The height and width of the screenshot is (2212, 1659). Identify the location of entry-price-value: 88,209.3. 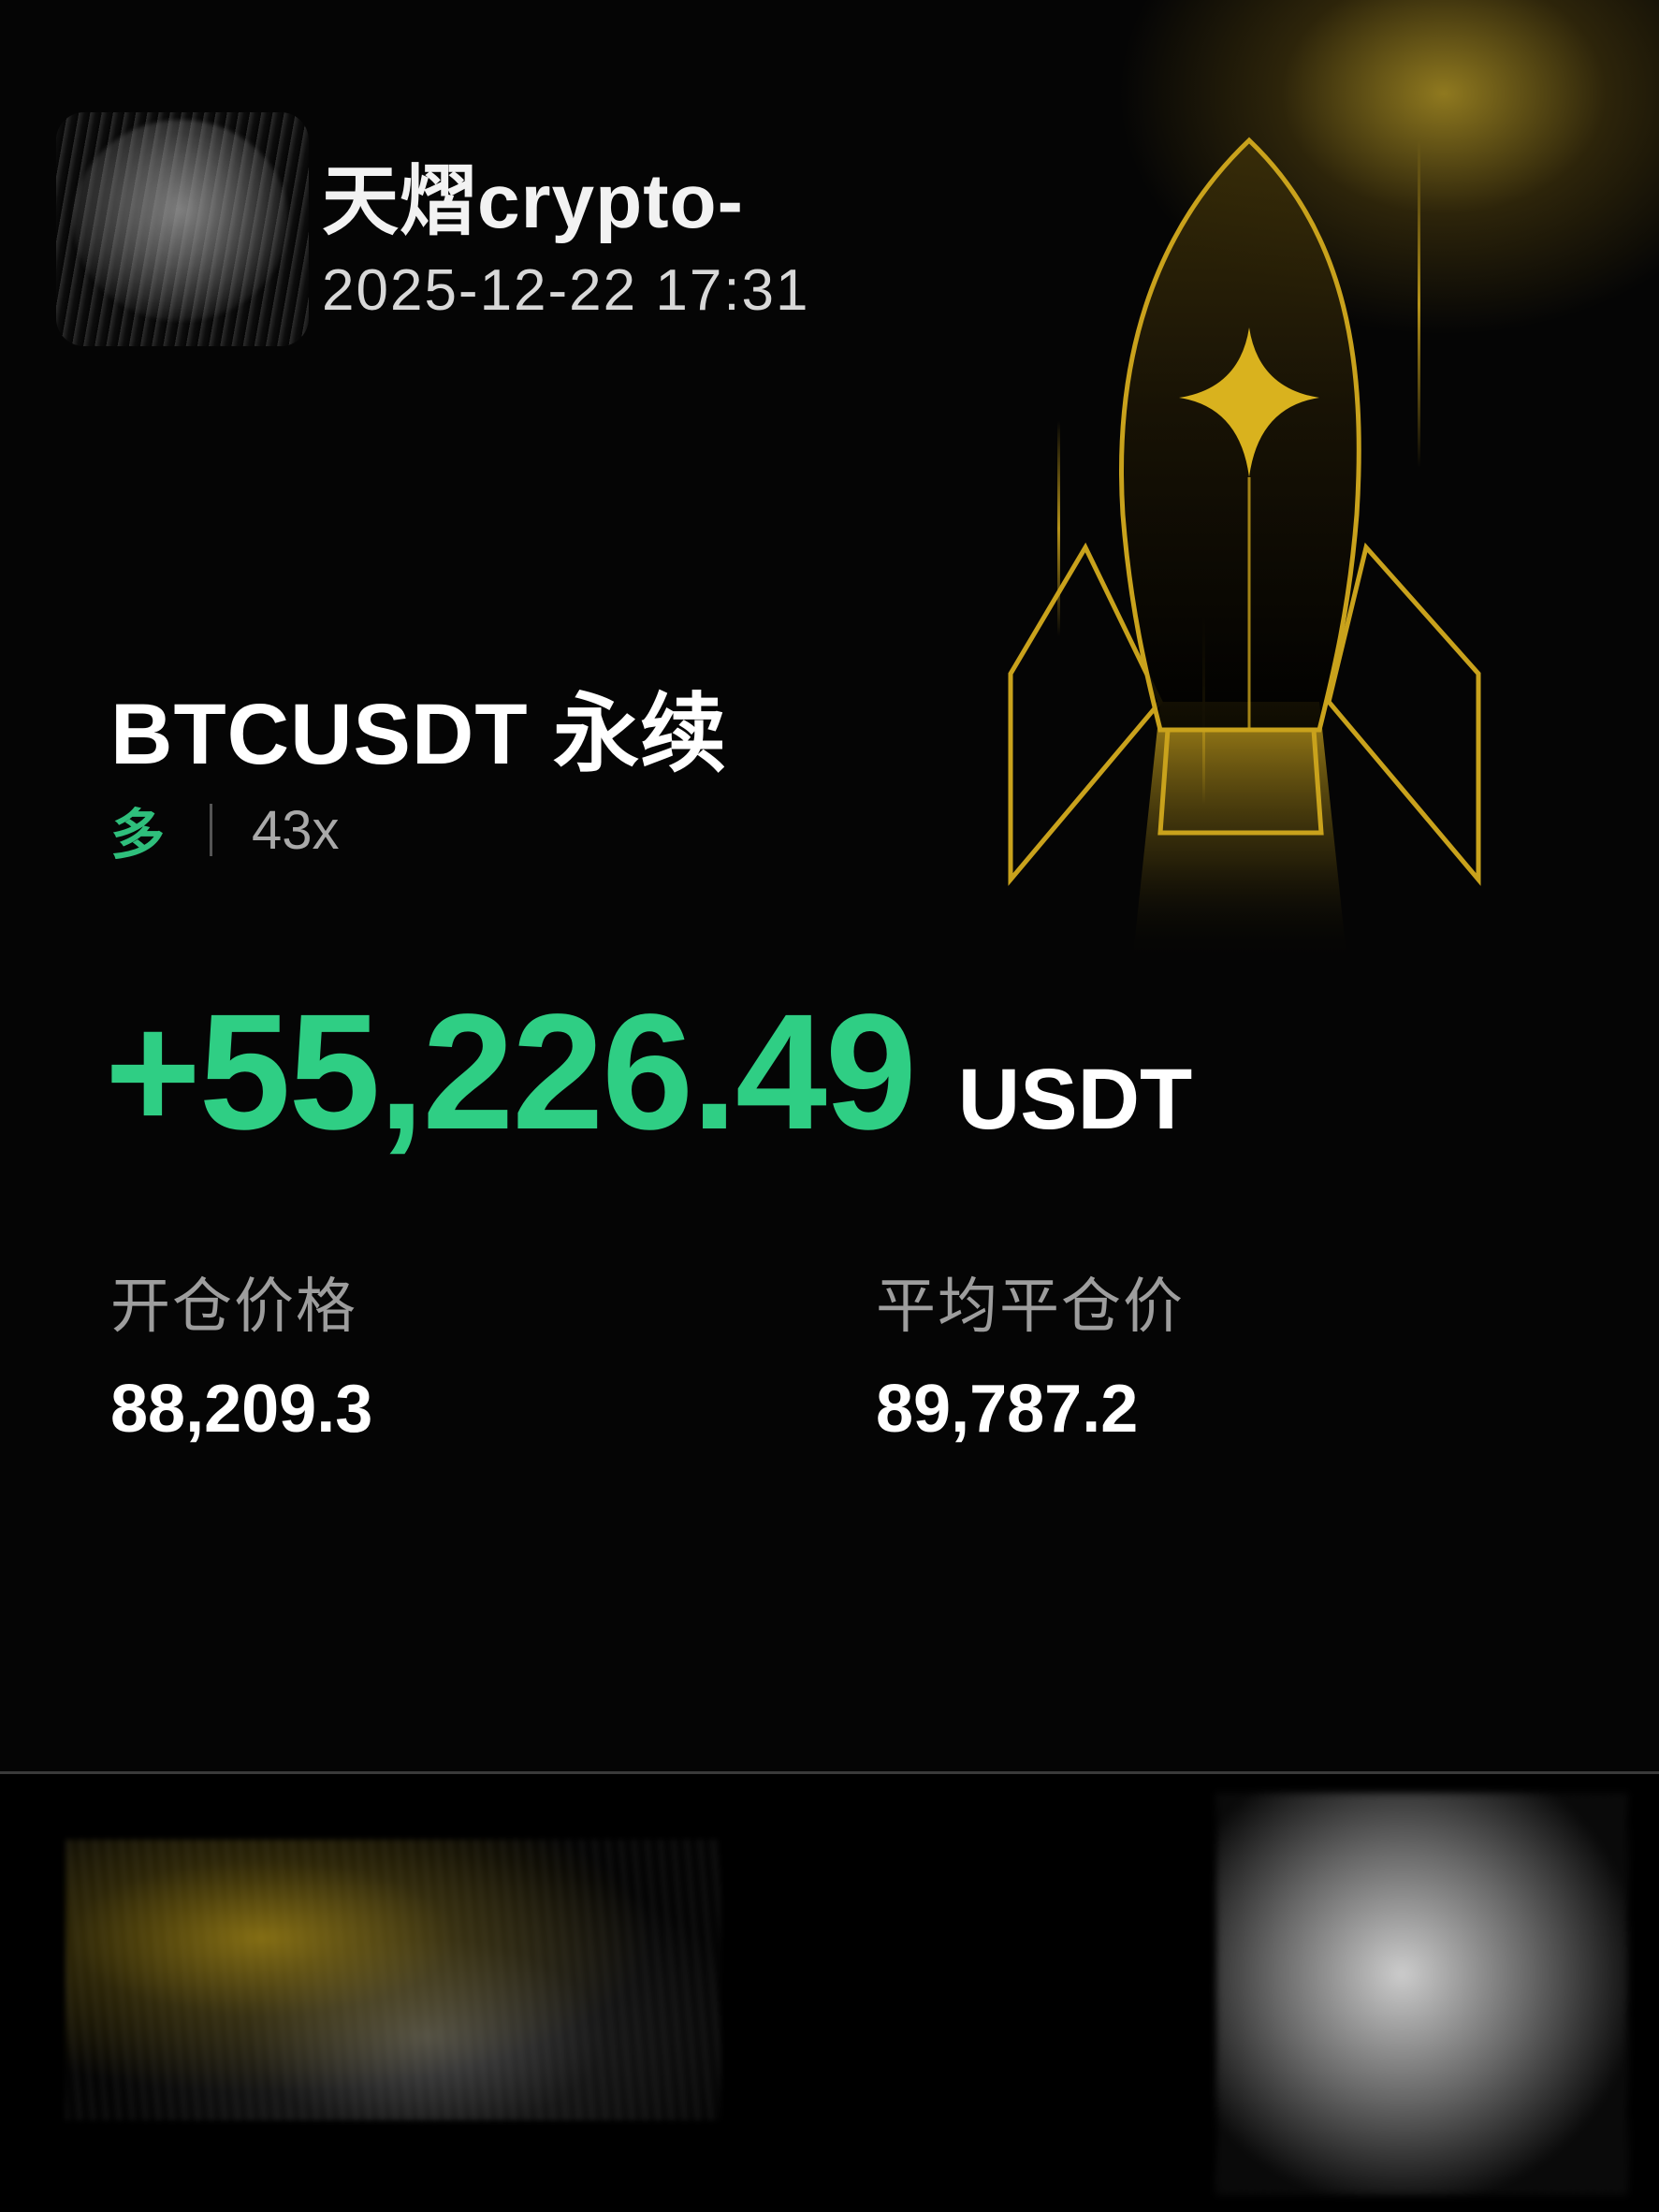
(241, 1409).